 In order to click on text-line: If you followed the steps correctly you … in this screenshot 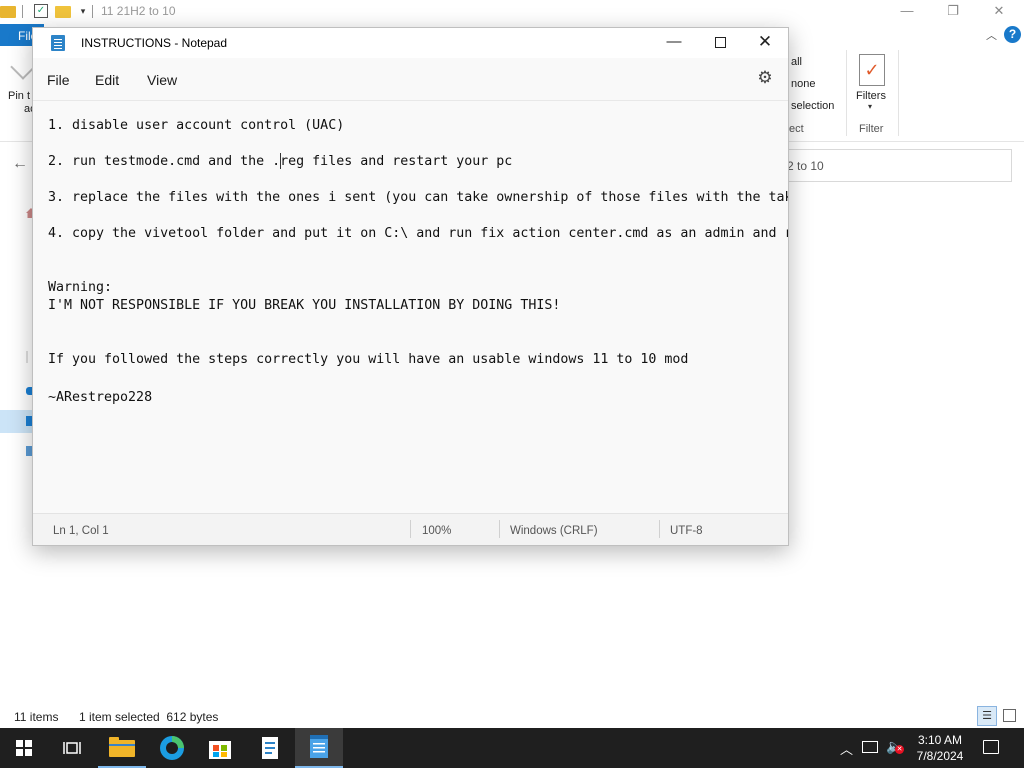, I will do `click(368, 359)`.